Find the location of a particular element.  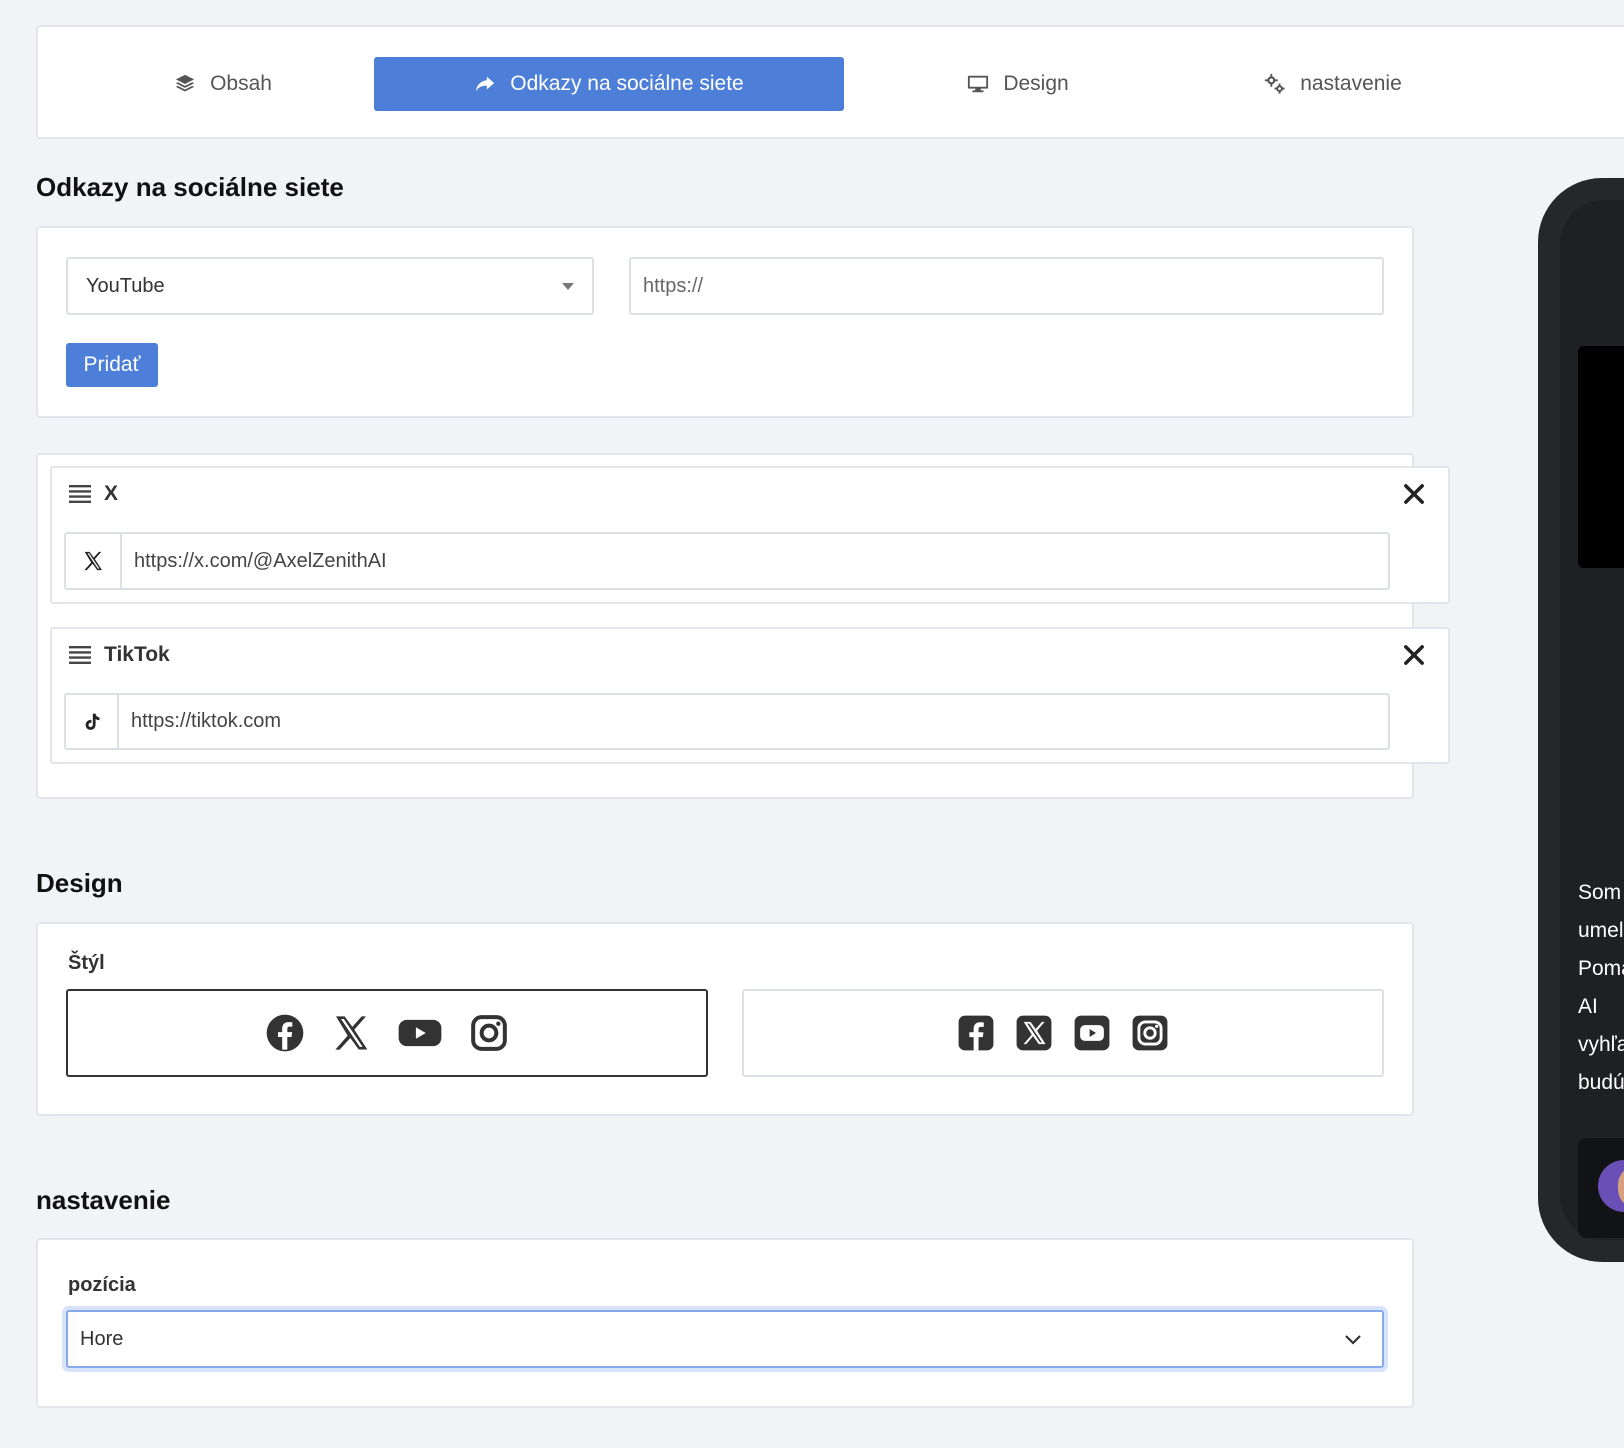

preview-line: Poma is located at coordinates (1601, 968).